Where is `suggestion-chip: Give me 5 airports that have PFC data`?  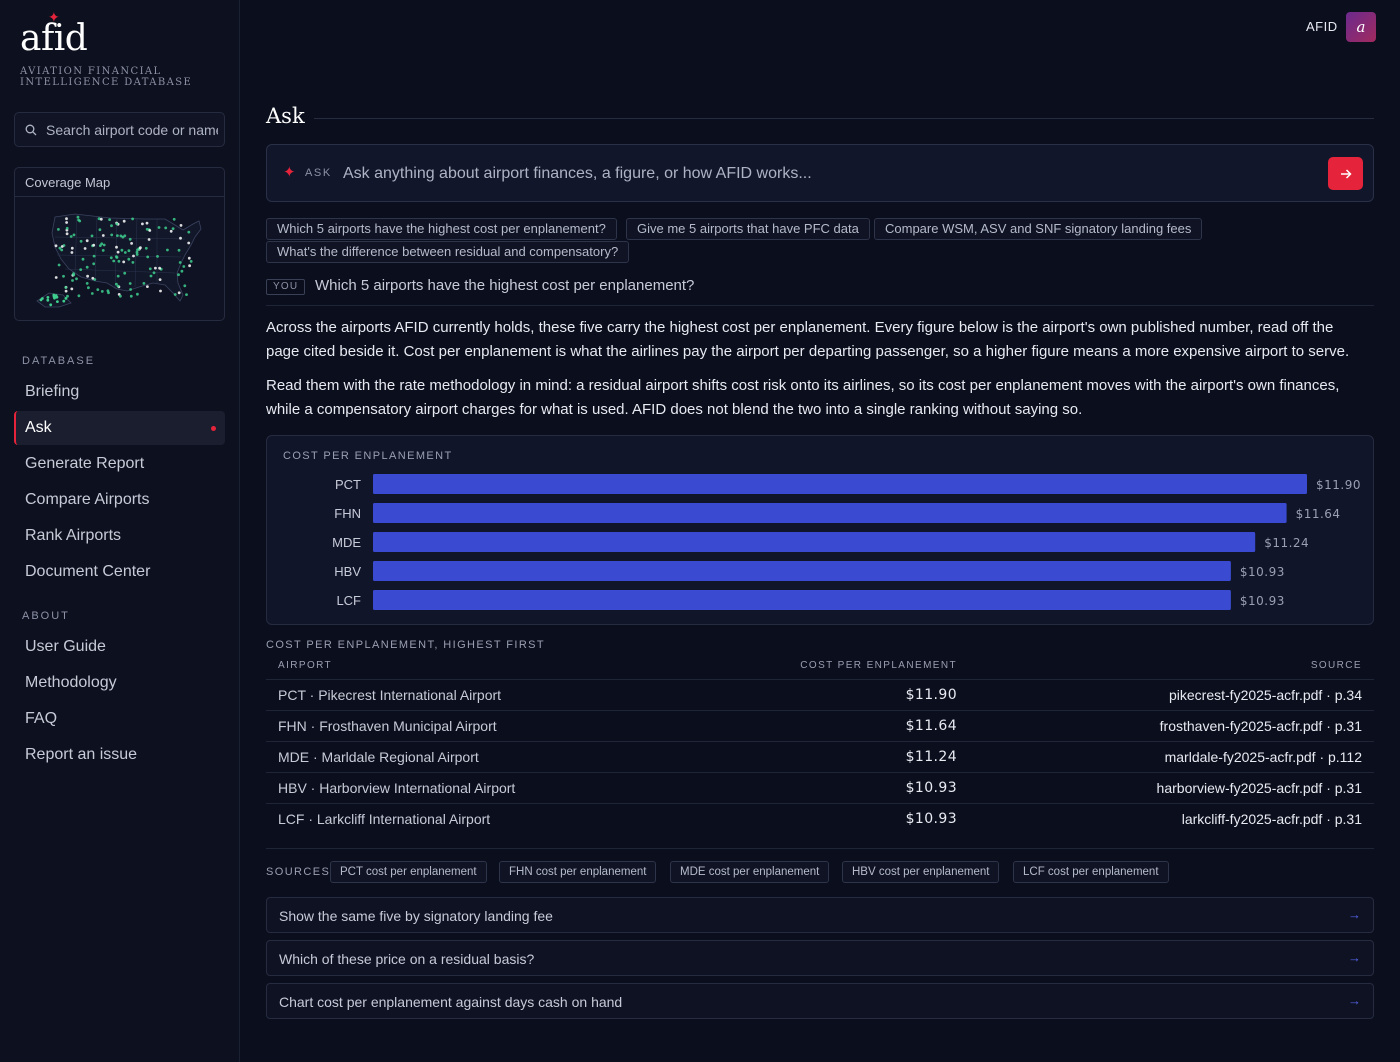 suggestion-chip: Give me 5 airports that have PFC data is located at coordinates (748, 229).